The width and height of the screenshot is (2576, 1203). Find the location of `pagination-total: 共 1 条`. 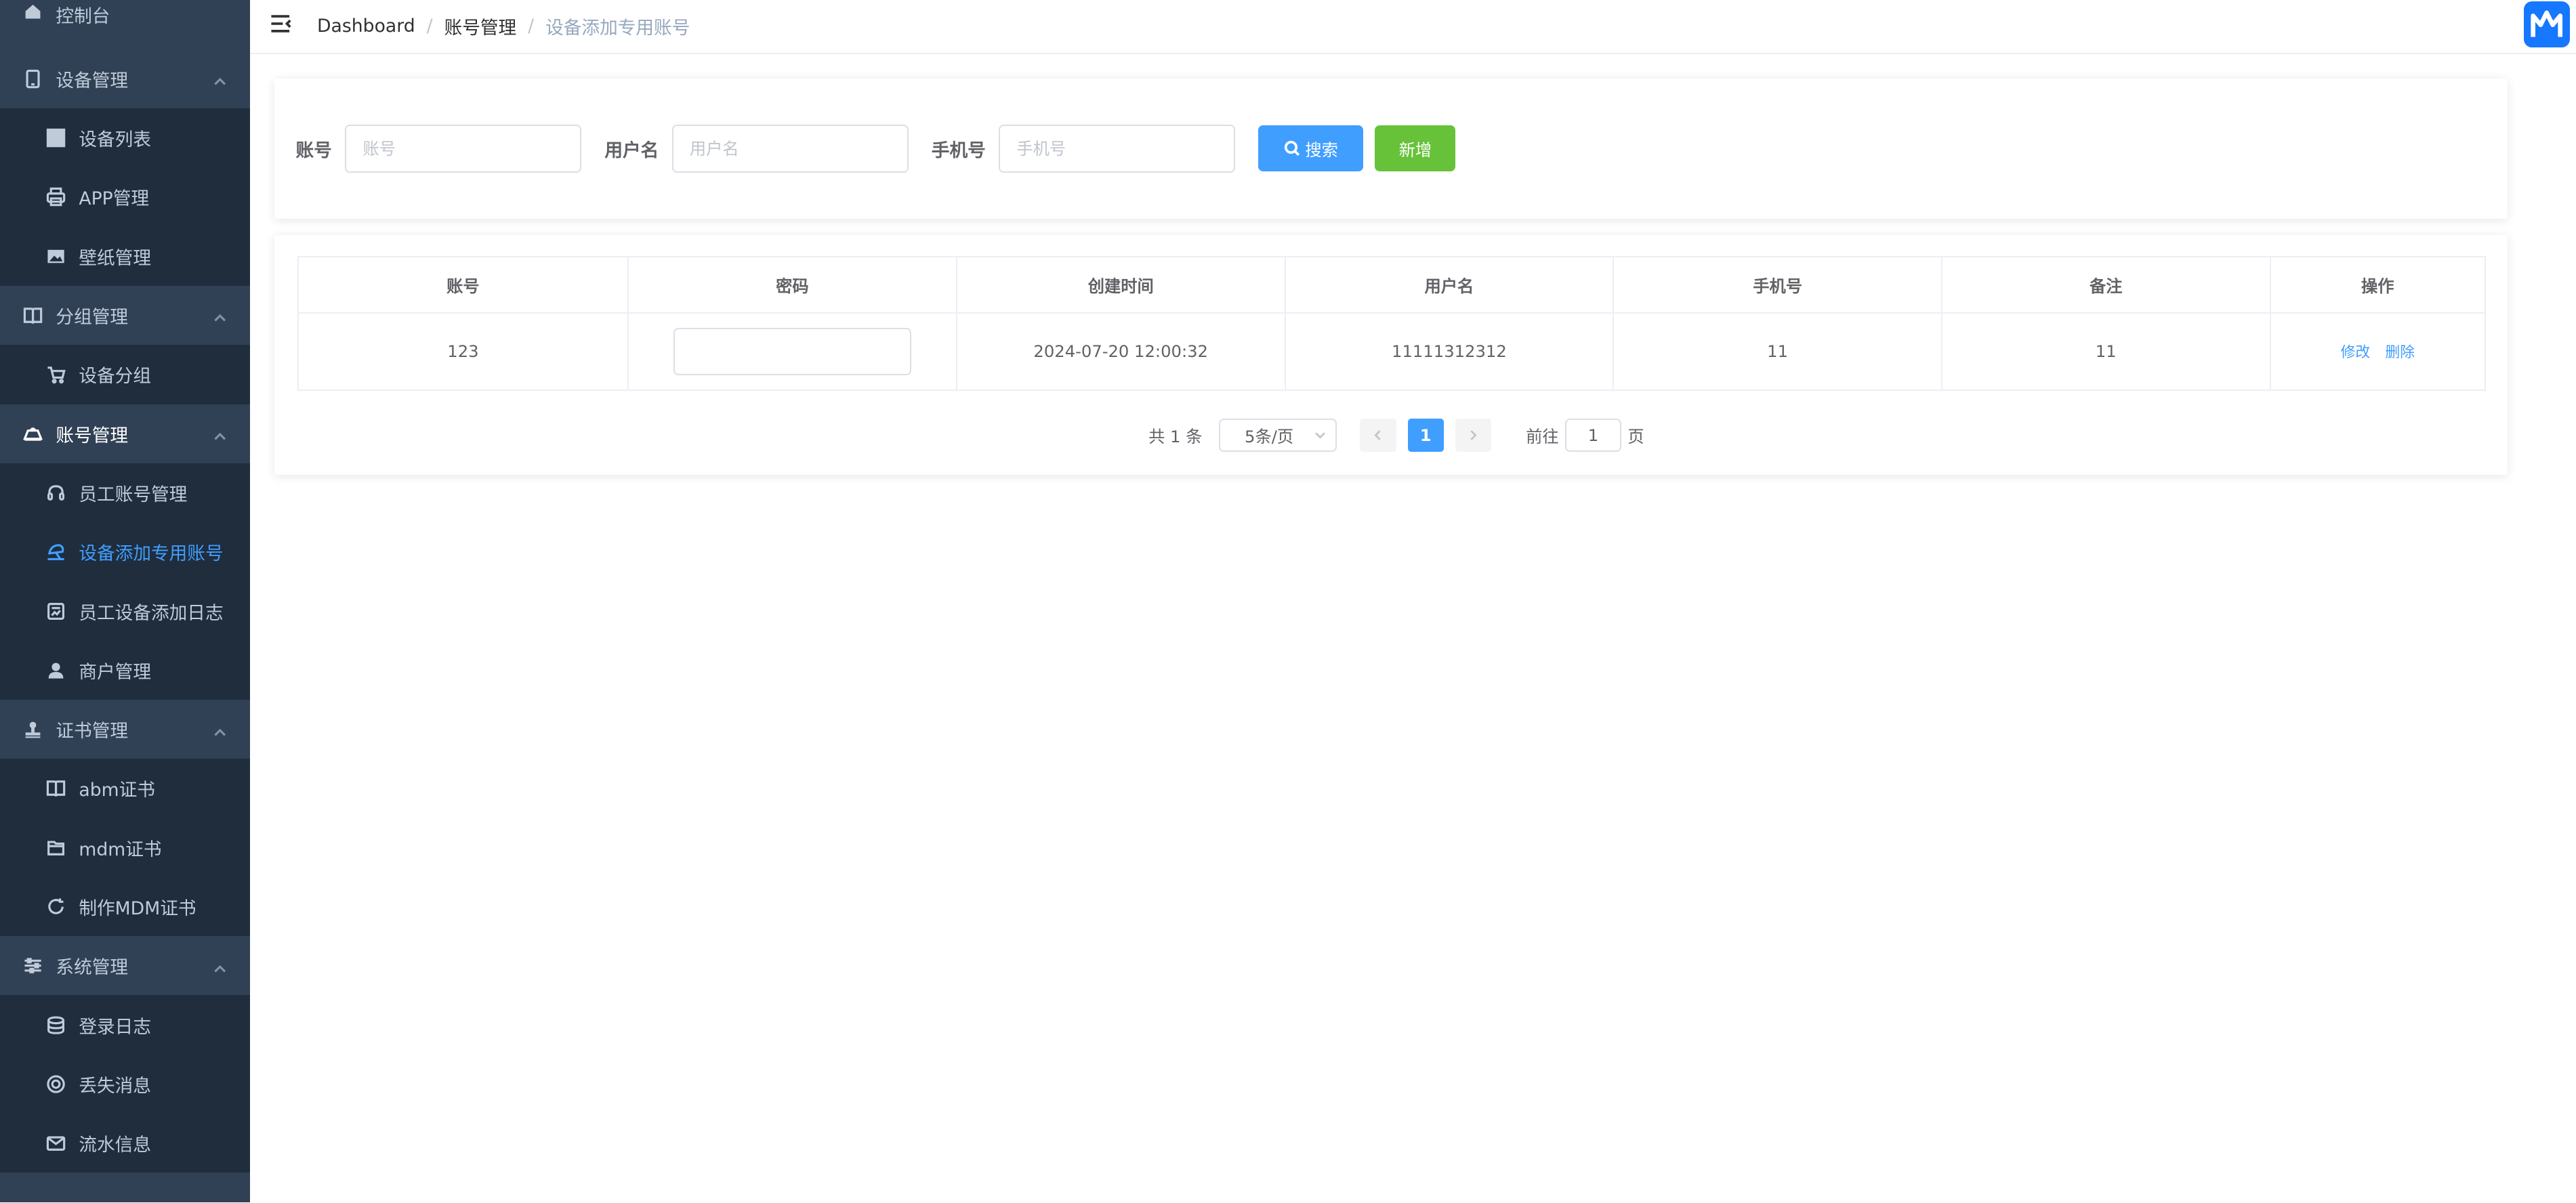

pagination-total: 共 1 条 is located at coordinates (1175, 437).